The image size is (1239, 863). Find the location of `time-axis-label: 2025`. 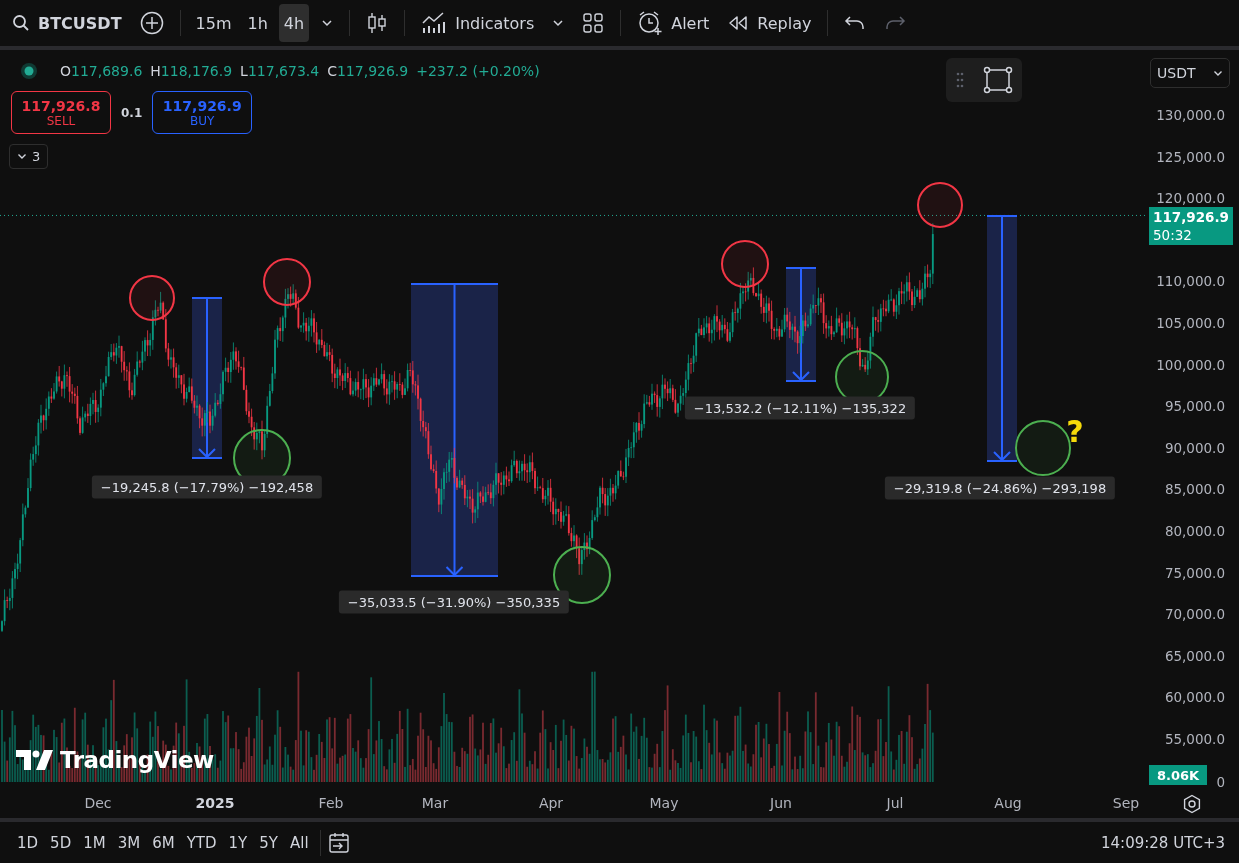

time-axis-label: 2025 is located at coordinates (215, 803).